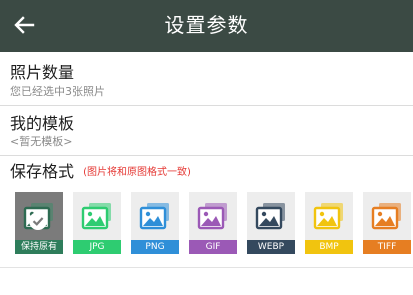 The width and height of the screenshot is (413, 295). I want to click on format-option-original: 保持原有, so click(39, 223).